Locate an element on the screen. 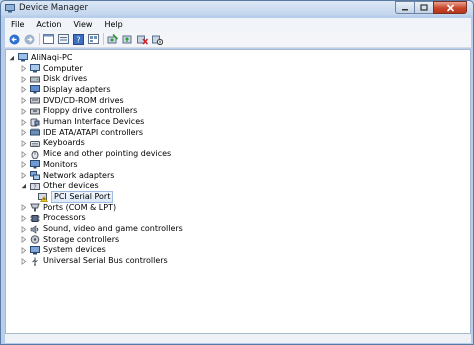 The width and height of the screenshot is (474, 345). tree-category-network-adapters: Network adapters is located at coordinates (67, 175).